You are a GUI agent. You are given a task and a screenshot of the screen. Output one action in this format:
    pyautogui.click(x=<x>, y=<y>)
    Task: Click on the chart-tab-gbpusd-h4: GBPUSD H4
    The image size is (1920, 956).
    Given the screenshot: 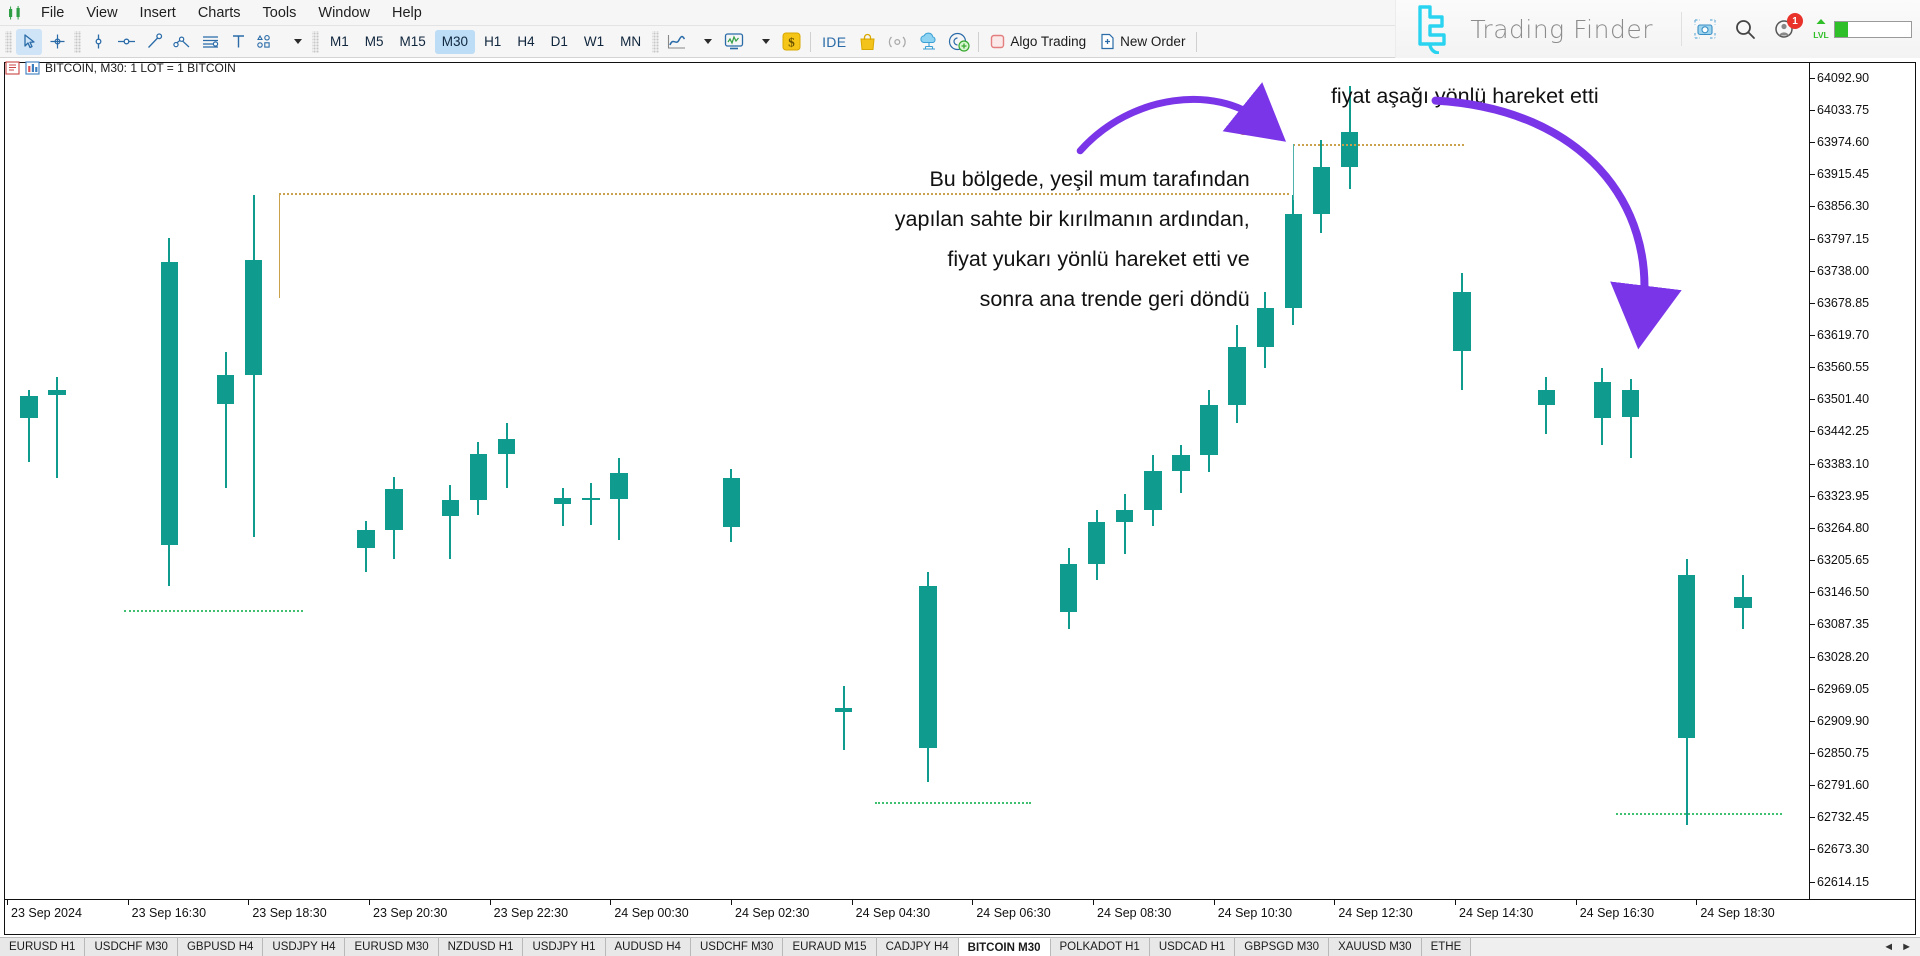 What is the action you would take?
    pyautogui.click(x=220, y=947)
    